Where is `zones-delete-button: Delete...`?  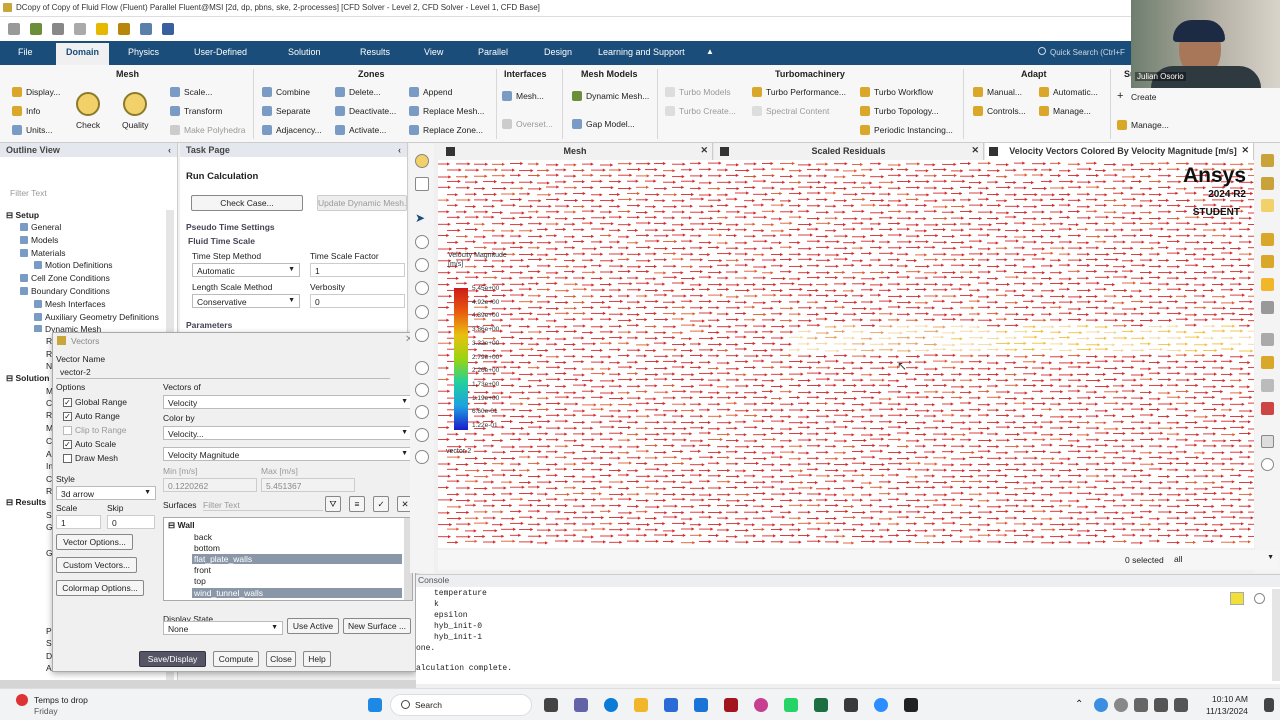 zones-delete-button: Delete... is located at coordinates (358, 92).